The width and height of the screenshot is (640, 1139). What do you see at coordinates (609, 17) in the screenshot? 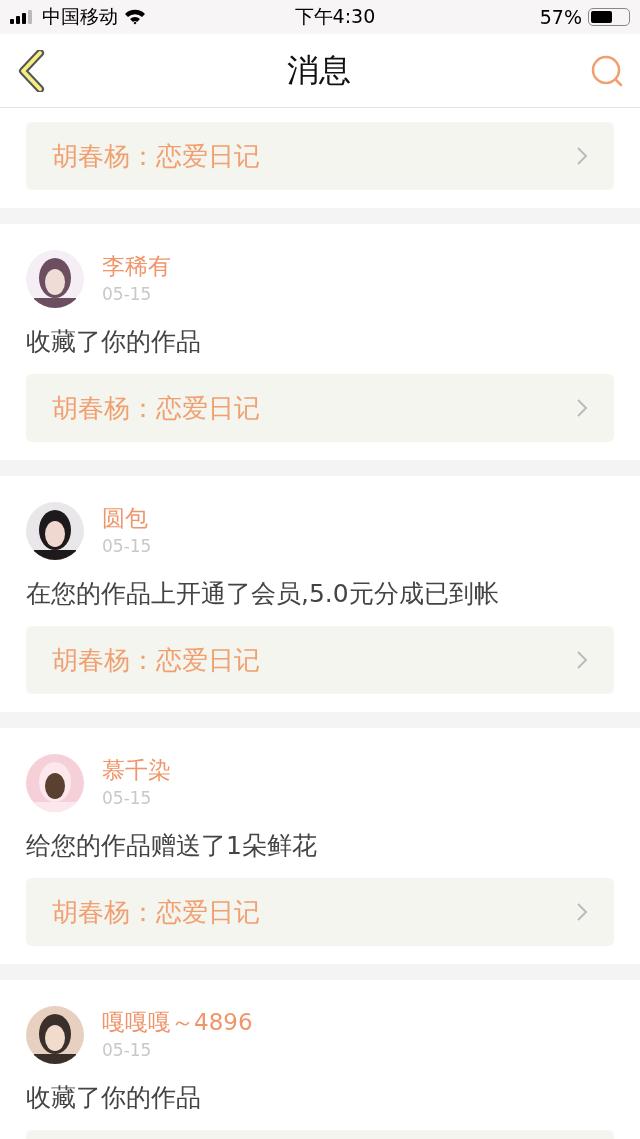
I see `battery-icon` at bounding box center [609, 17].